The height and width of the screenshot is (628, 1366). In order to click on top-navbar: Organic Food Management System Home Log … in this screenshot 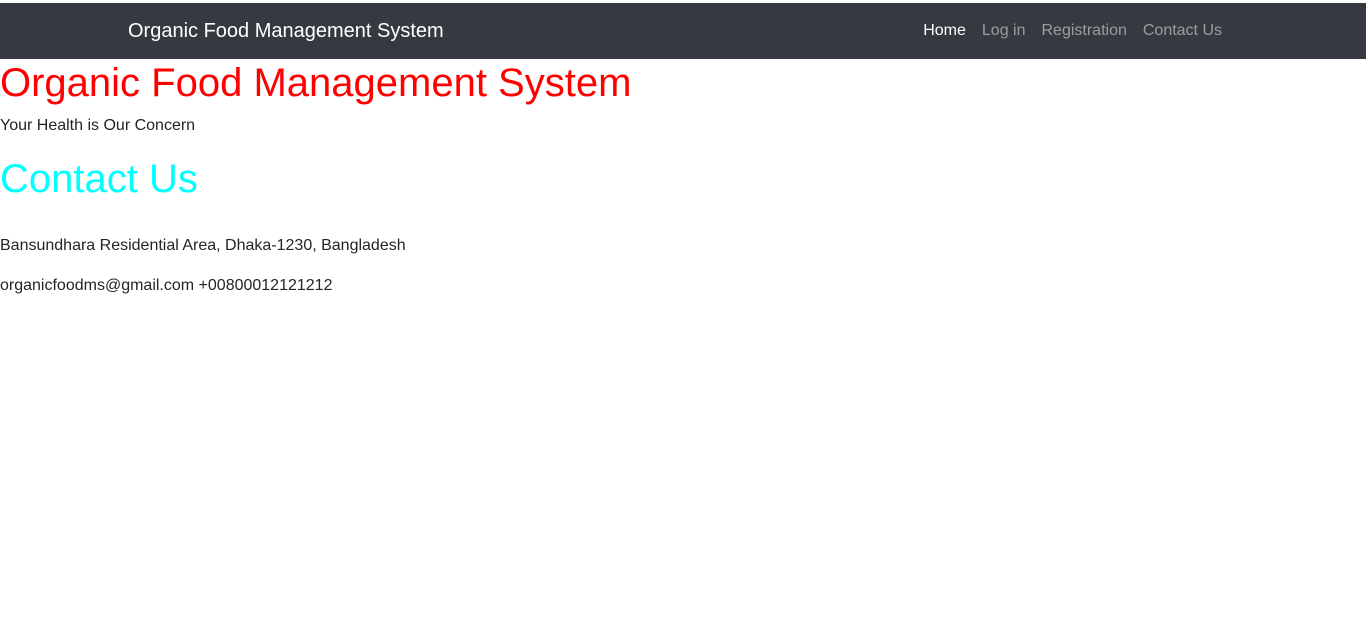, I will do `click(683, 31)`.